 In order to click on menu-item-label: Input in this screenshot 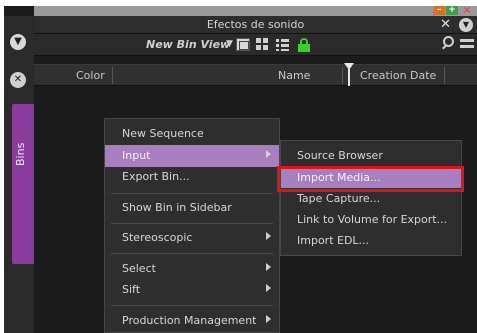, I will do `click(136, 155)`.